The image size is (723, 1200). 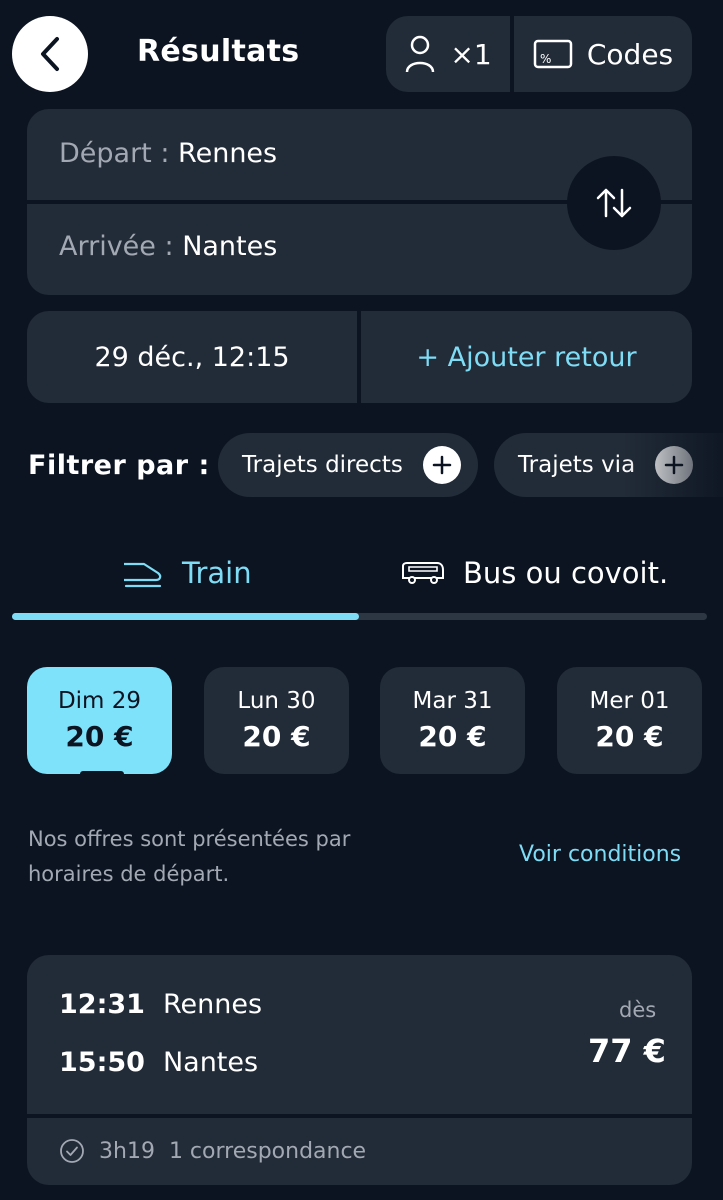 What do you see at coordinates (441, 465) in the screenshot?
I see `plus-icon` at bounding box center [441, 465].